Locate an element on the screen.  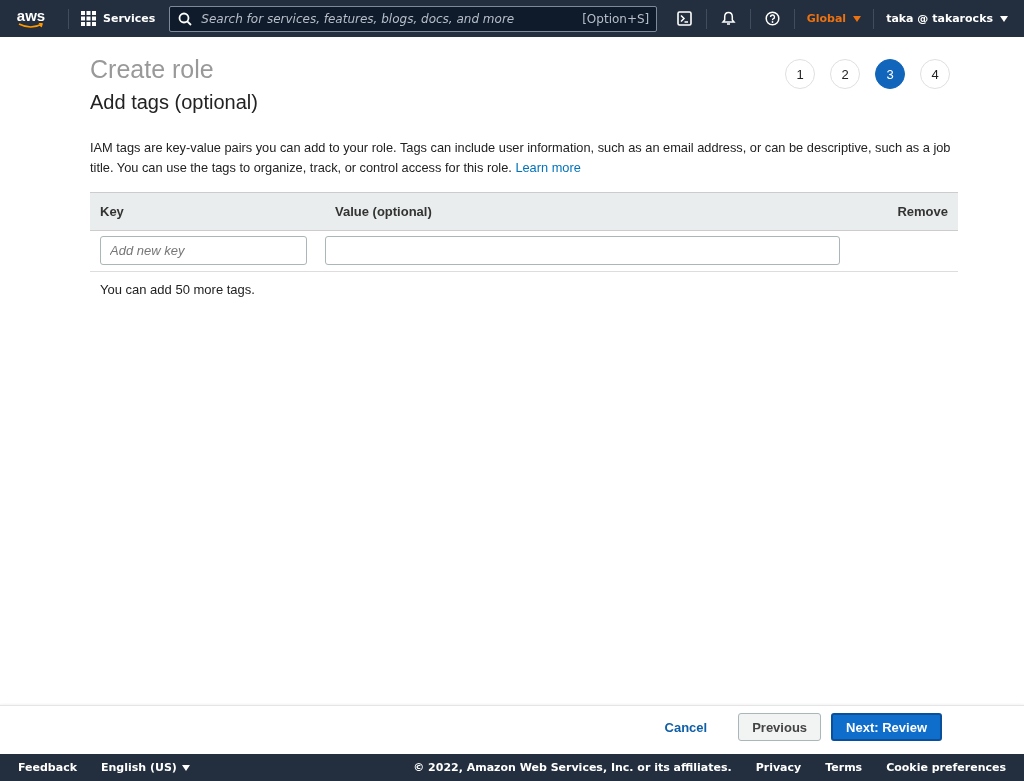
tag-limit-text: You can add 50 more tags. is located at coordinates (178, 289).